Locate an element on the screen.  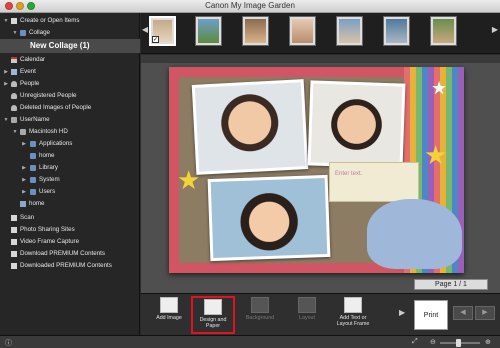
sidebar-item-macintosh-hd: ▼ Macintosh HD is located at coordinates (70, 132).